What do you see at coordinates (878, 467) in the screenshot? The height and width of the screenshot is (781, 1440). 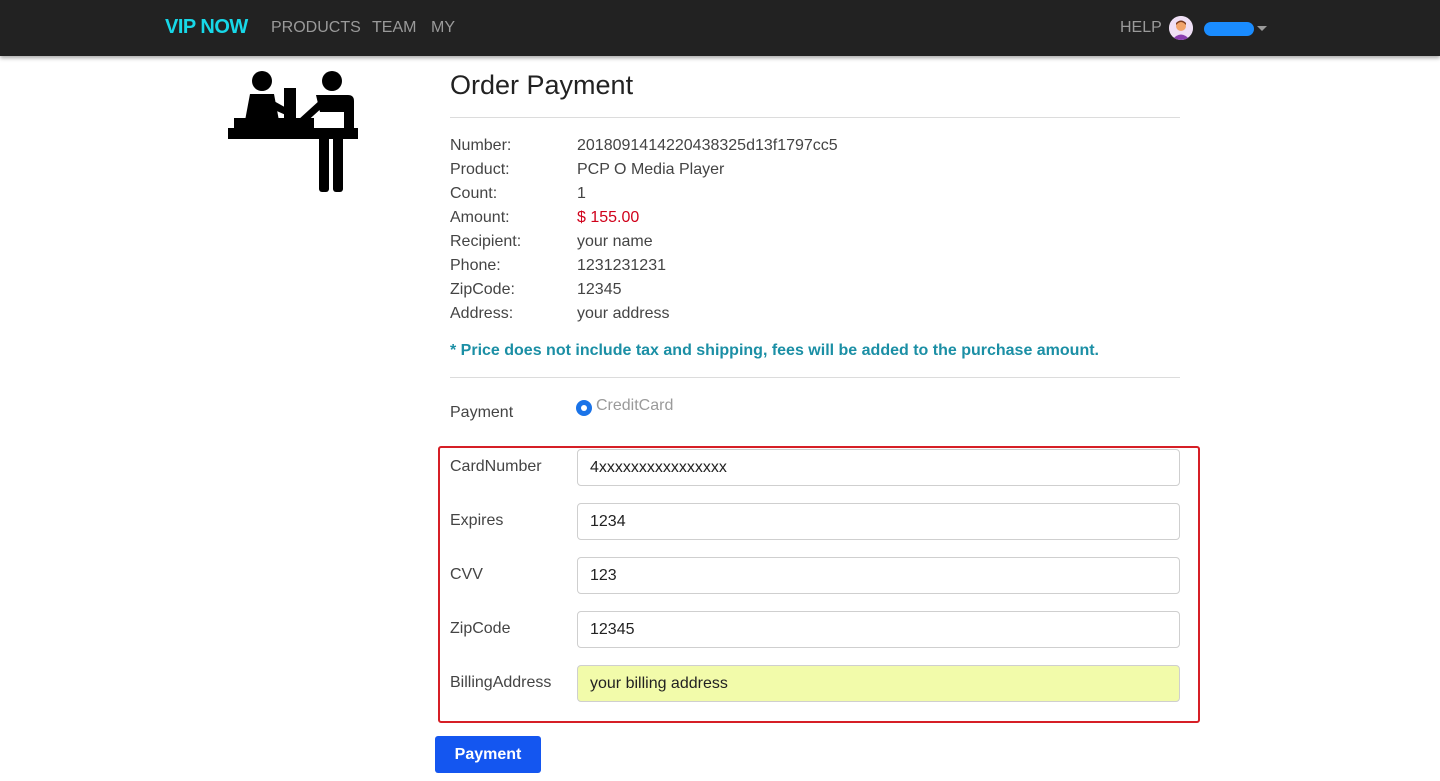 I see `card-number-input` at bounding box center [878, 467].